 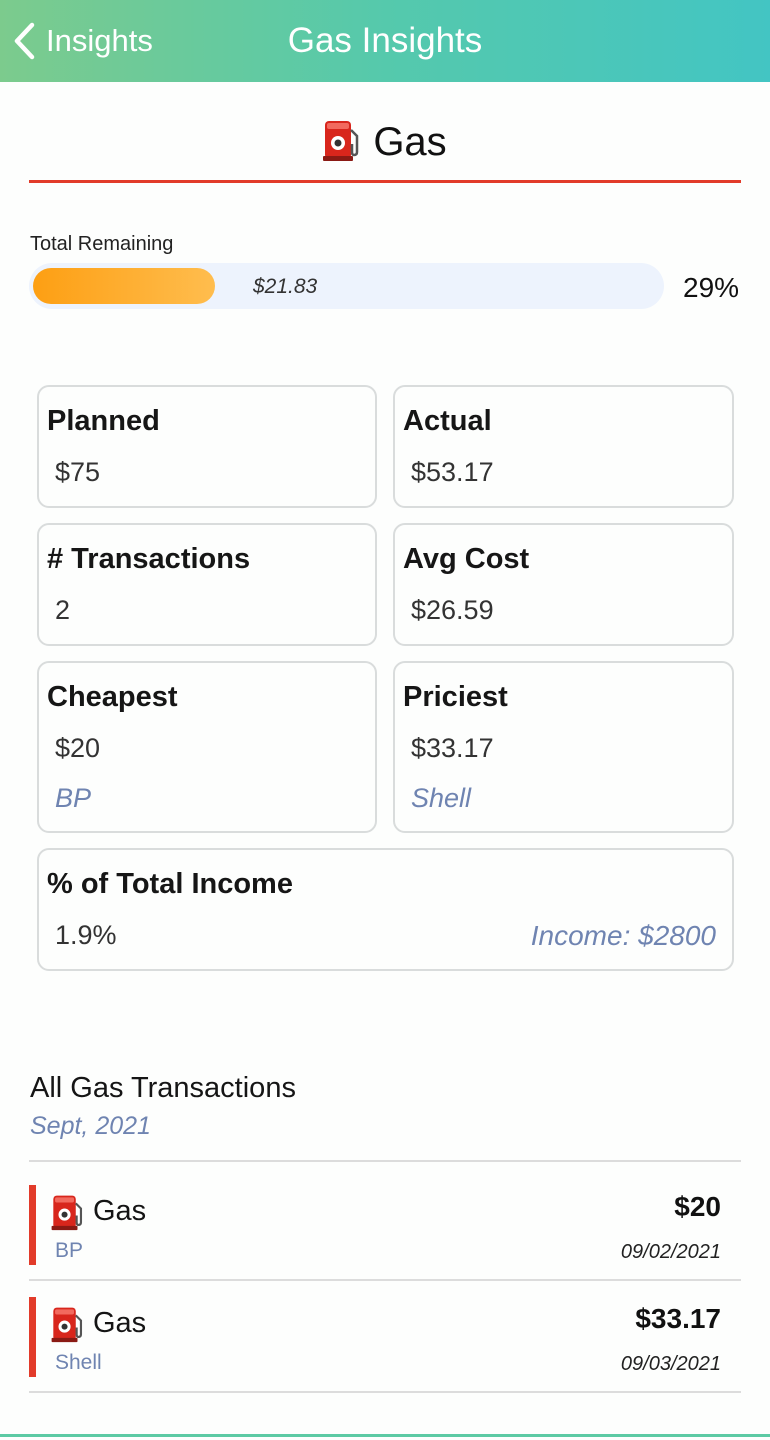 What do you see at coordinates (410, 141) in the screenshot?
I see `category-name: Gas` at bounding box center [410, 141].